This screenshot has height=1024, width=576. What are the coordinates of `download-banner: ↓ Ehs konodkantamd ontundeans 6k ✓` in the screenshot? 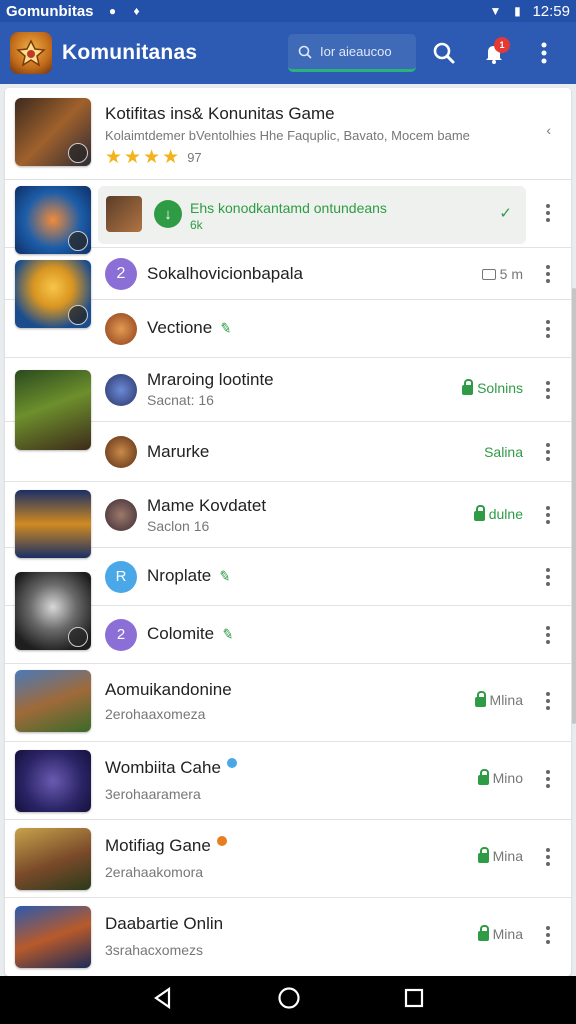 It's located at (312, 215).